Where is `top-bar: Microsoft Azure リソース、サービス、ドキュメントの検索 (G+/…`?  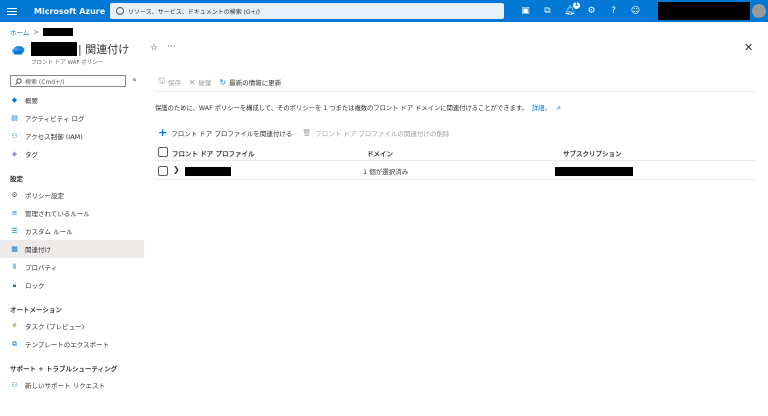
top-bar: Microsoft Azure リソース、サービス、ドキュメントの検索 (G+/… is located at coordinates (384, 11).